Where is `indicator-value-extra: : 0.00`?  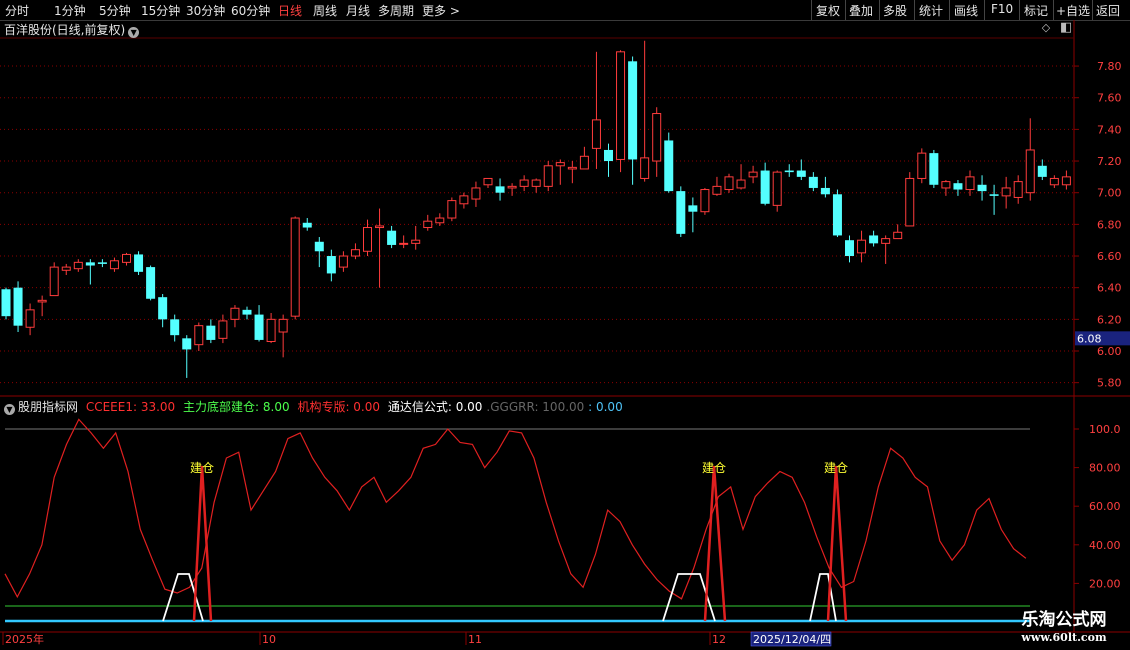
indicator-value-extra: : 0.00 is located at coordinates (605, 407).